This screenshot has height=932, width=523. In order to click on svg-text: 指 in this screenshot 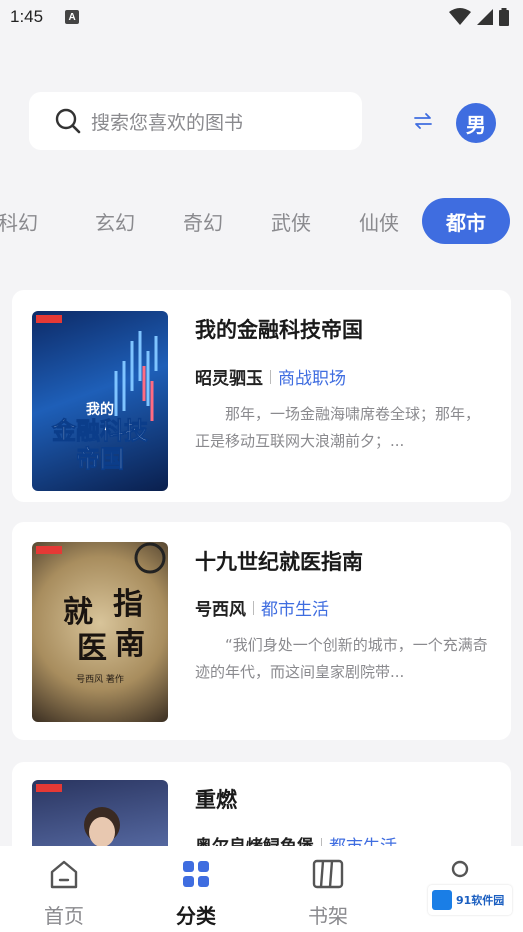, I will do `click(128, 604)`.